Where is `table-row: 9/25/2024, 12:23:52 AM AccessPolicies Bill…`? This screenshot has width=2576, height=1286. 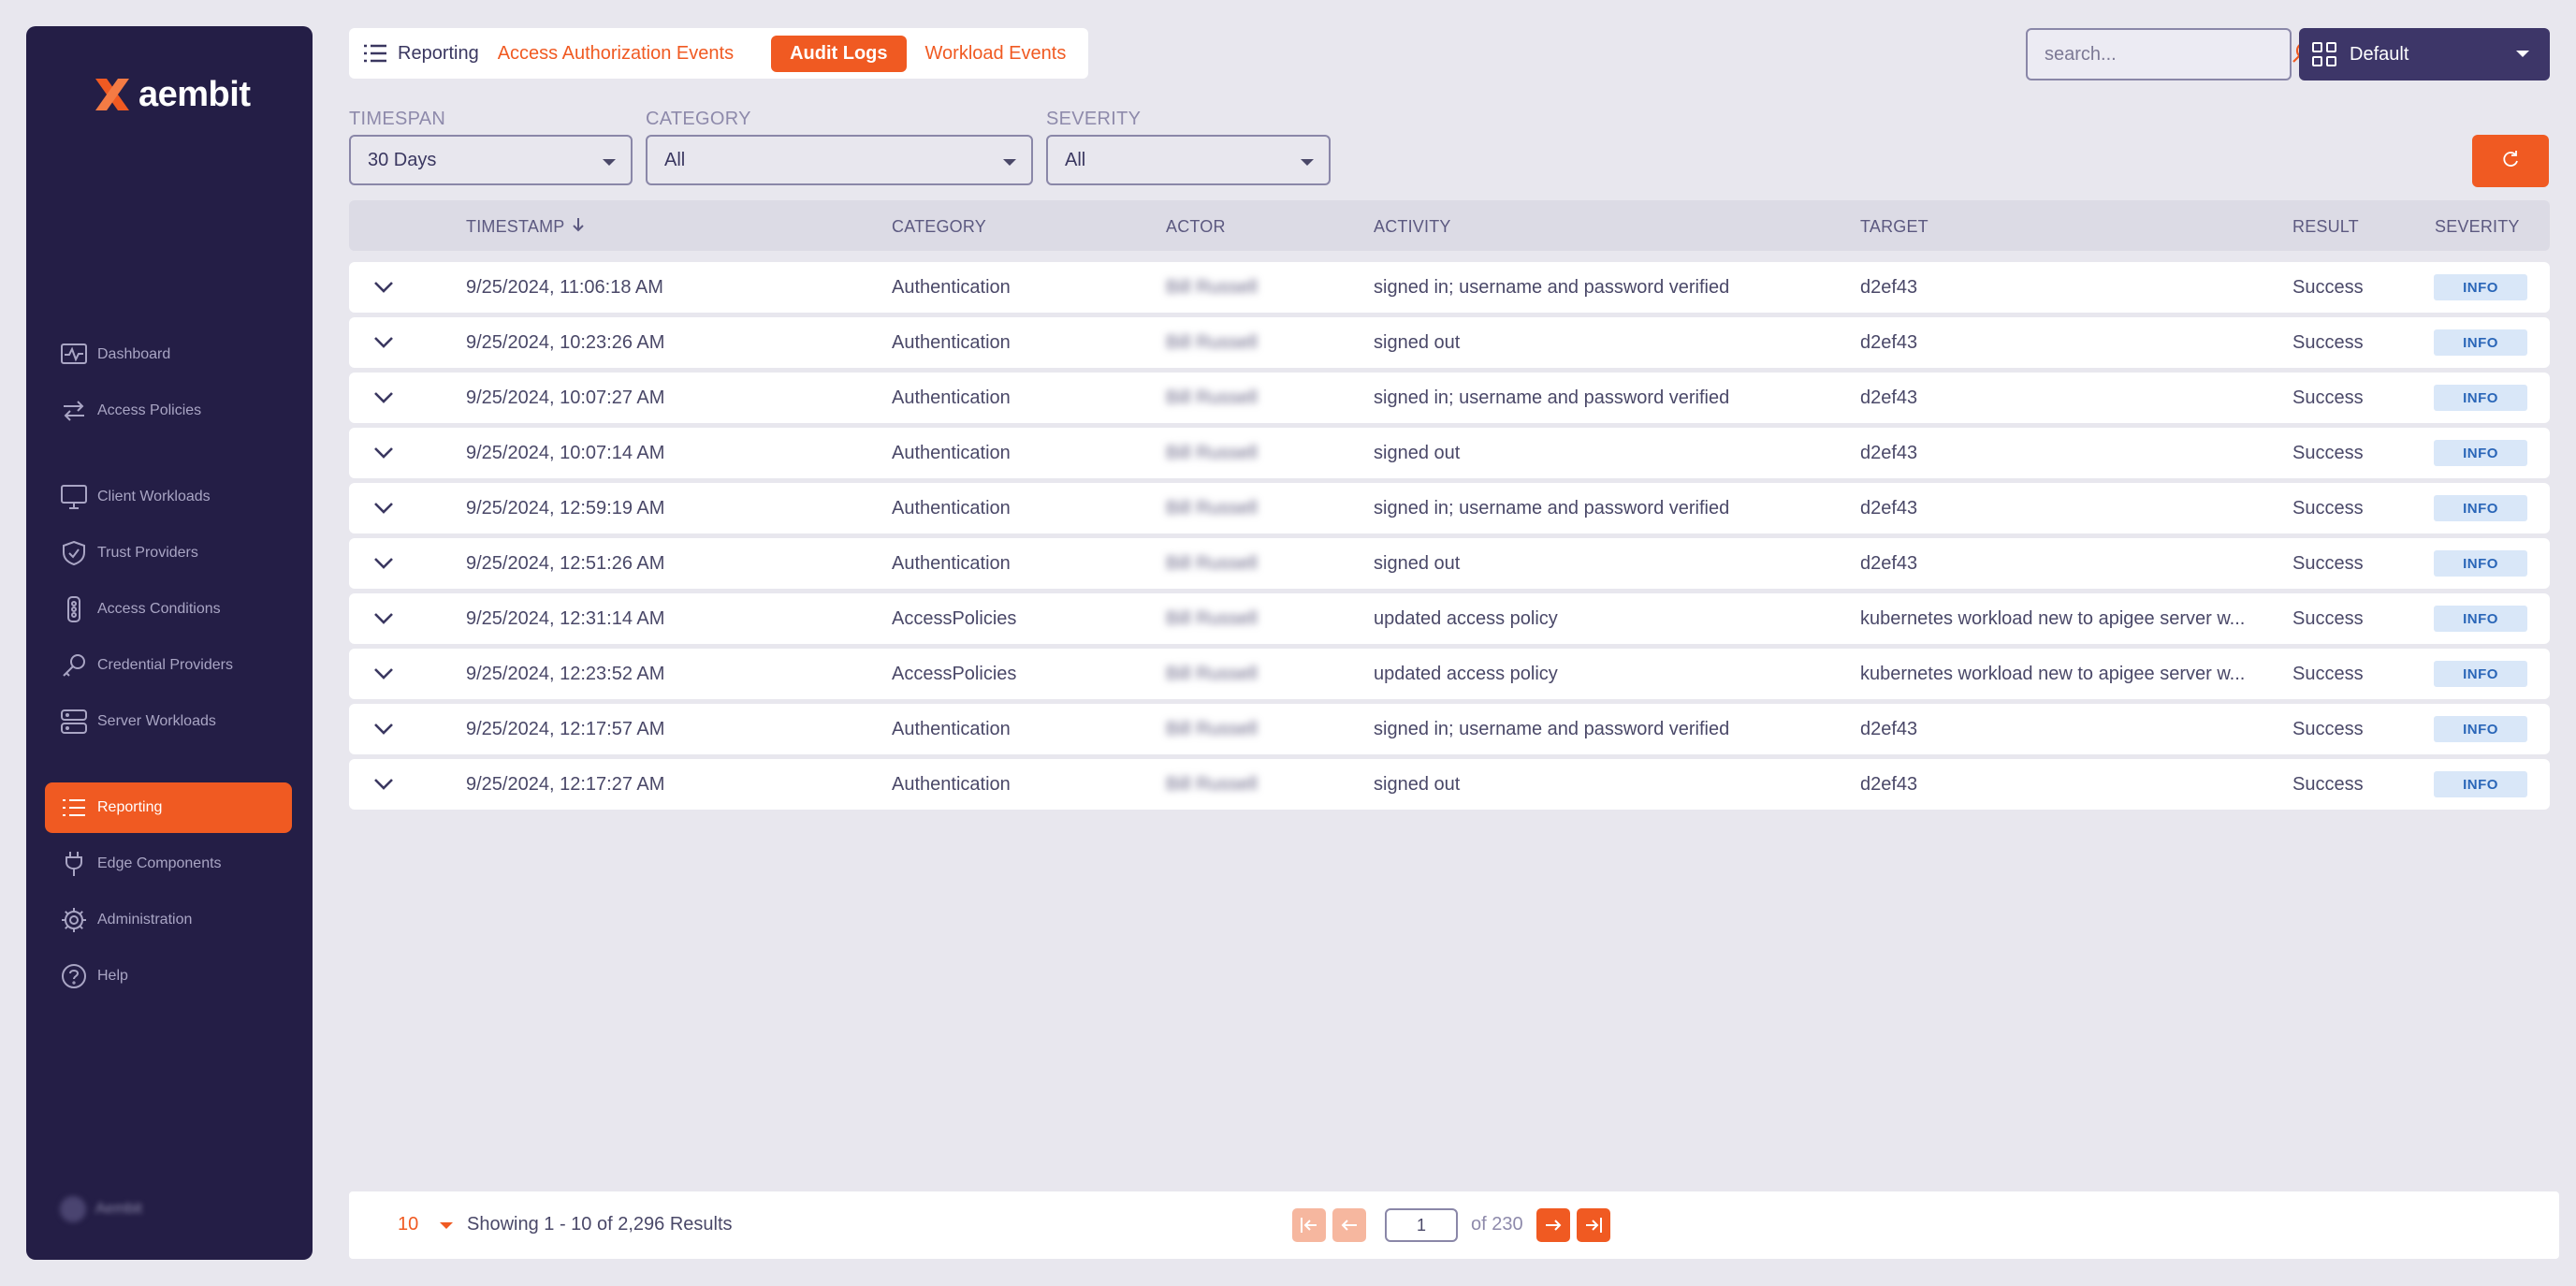
table-row: 9/25/2024, 12:23:52 AM AccessPolicies Bill… is located at coordinates (1449, 674).